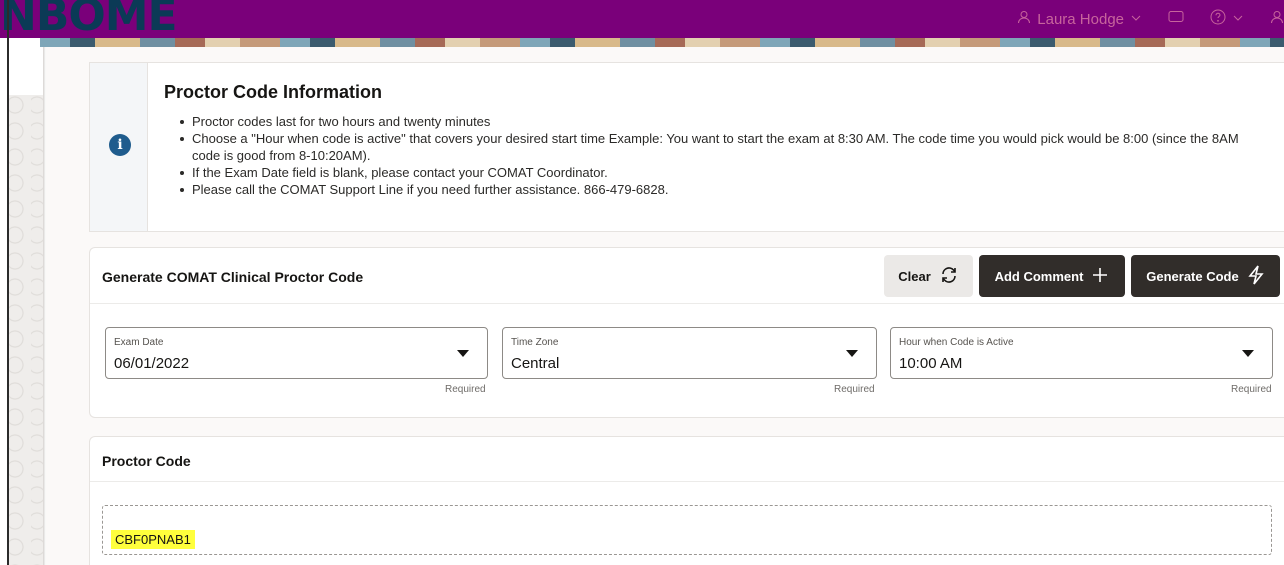 This screenshot has height=565, width=1284. I want to click on plus-icon, so click(1100, 276).